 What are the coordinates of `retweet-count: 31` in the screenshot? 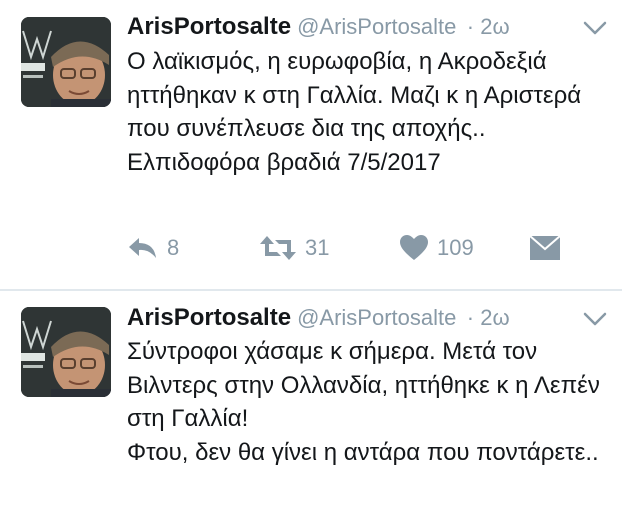 It's located at (317, 247).